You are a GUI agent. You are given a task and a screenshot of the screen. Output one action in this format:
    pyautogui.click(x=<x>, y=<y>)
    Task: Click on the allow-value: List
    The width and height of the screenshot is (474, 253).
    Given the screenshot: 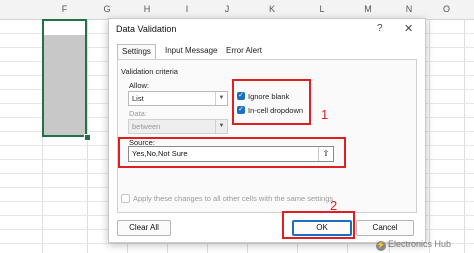 What is the action you would take?
    pyautogui.click(x=138, y=98)
    